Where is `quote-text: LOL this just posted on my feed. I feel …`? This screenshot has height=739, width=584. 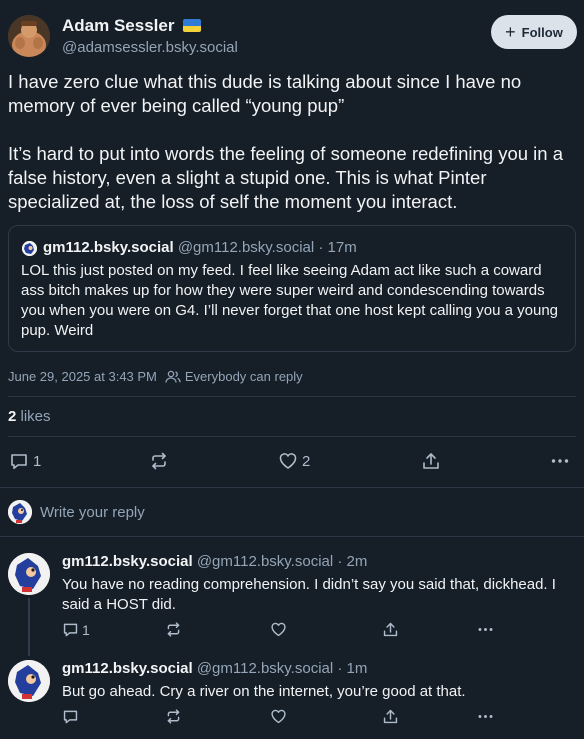 quote-text: LOL this just posted on my feed. I feel … is located at coordinates (289, 300).